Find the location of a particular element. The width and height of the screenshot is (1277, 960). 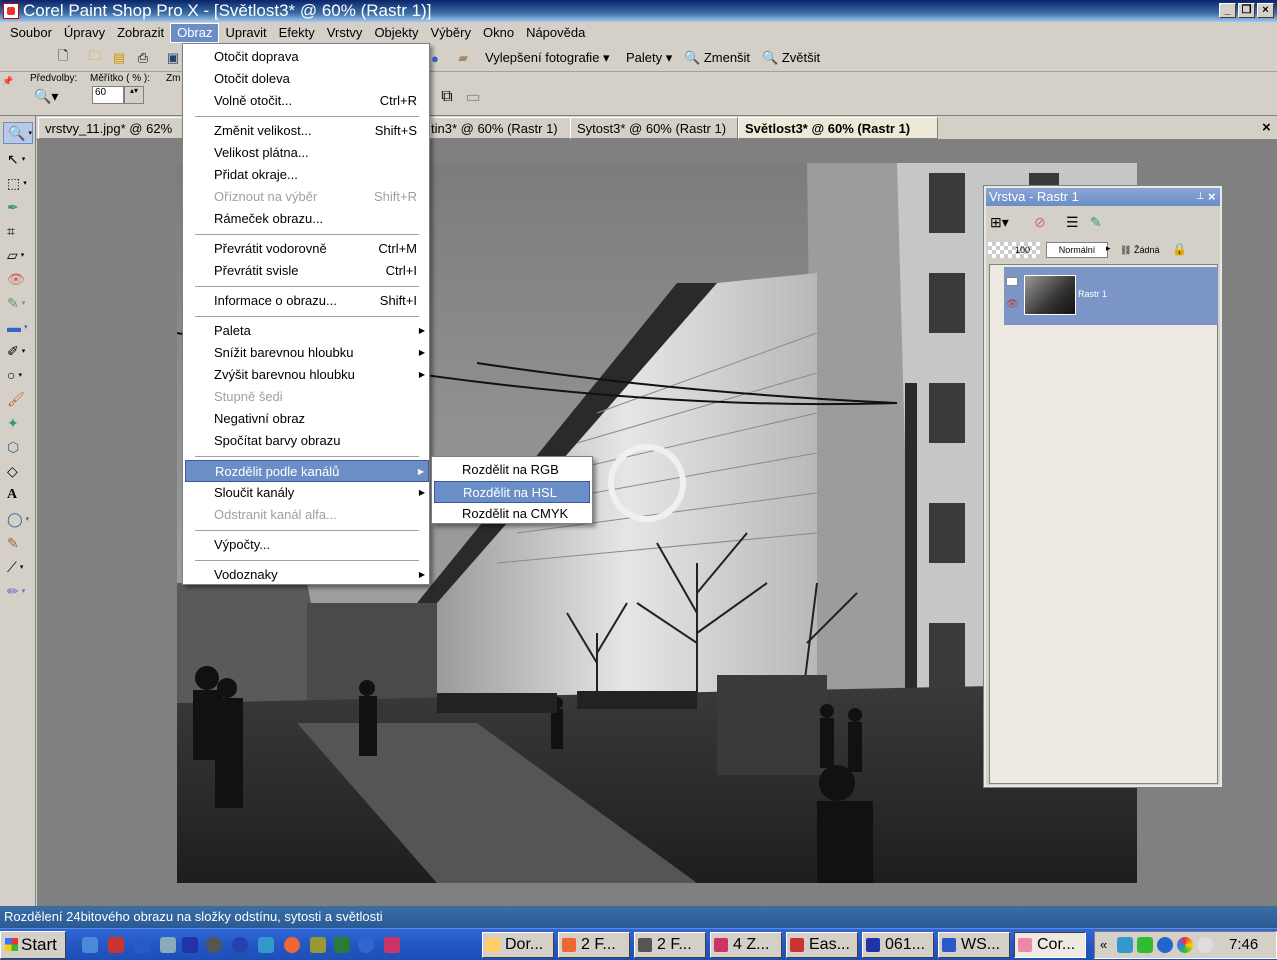

eraser-tool-icon: ◇ is located at coordinates (18, 471).